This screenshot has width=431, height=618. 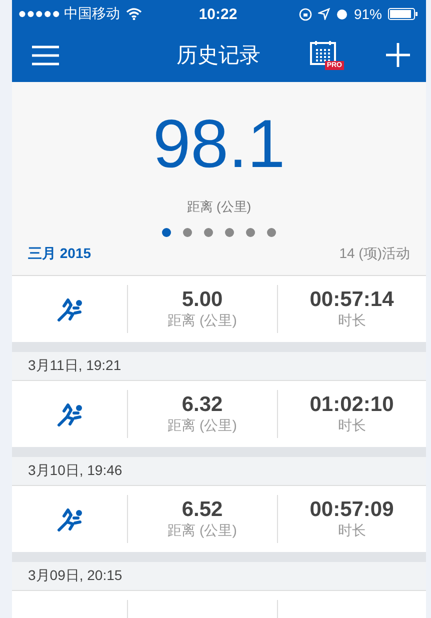 I want to click on duration-value: 00:57:14, so click(x=352, y=300).